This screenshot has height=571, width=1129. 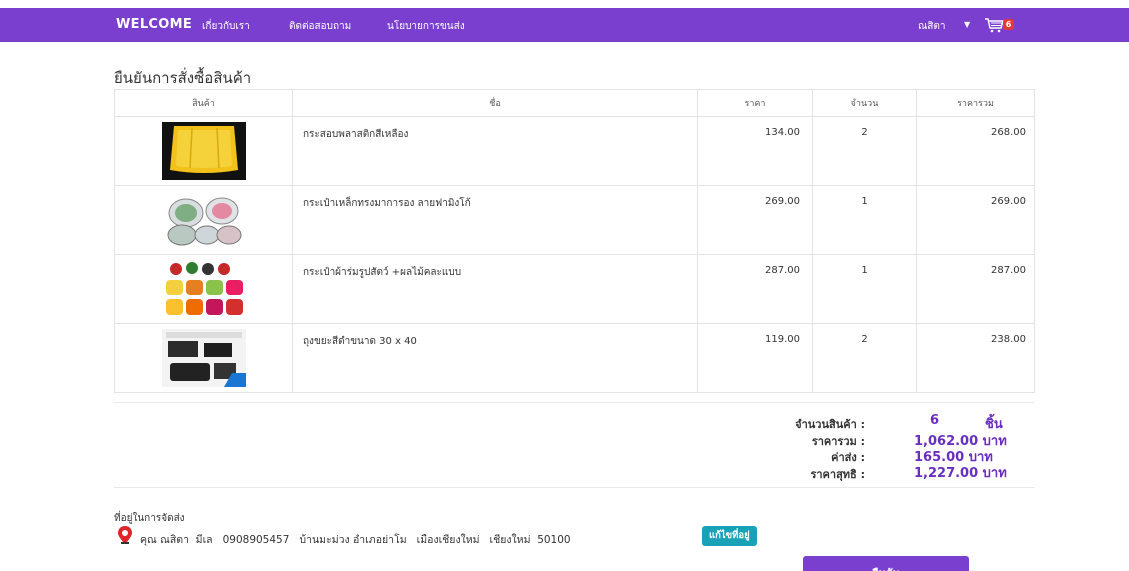 What do you see at coordinates (183, 78) in the screenshot?
I see `page-title: ยืนยันการสั่งซื้อสินค้า` at bounding box center [183, 78].